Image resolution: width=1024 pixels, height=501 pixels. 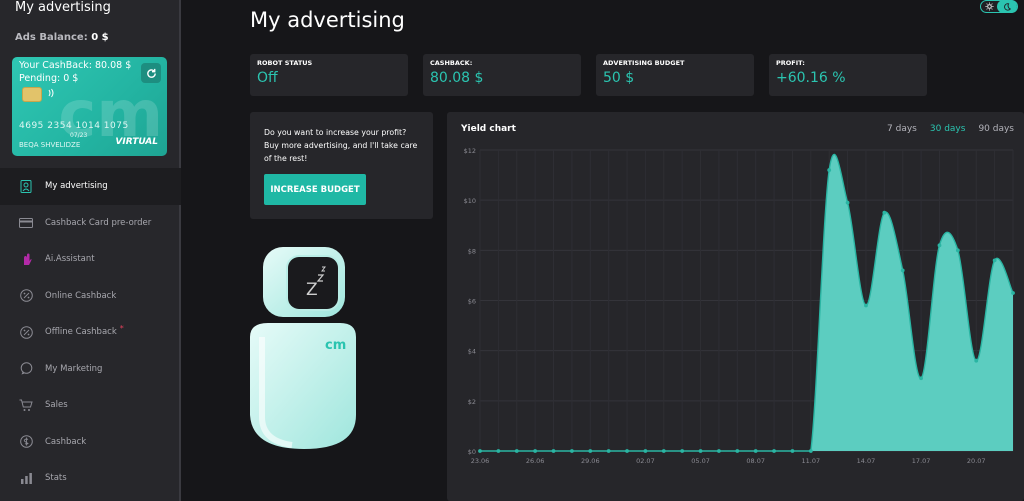 I want to click on stat-advertising-budget: ADVERTISING BUDGET 50 $, so click(x=675, y=75).